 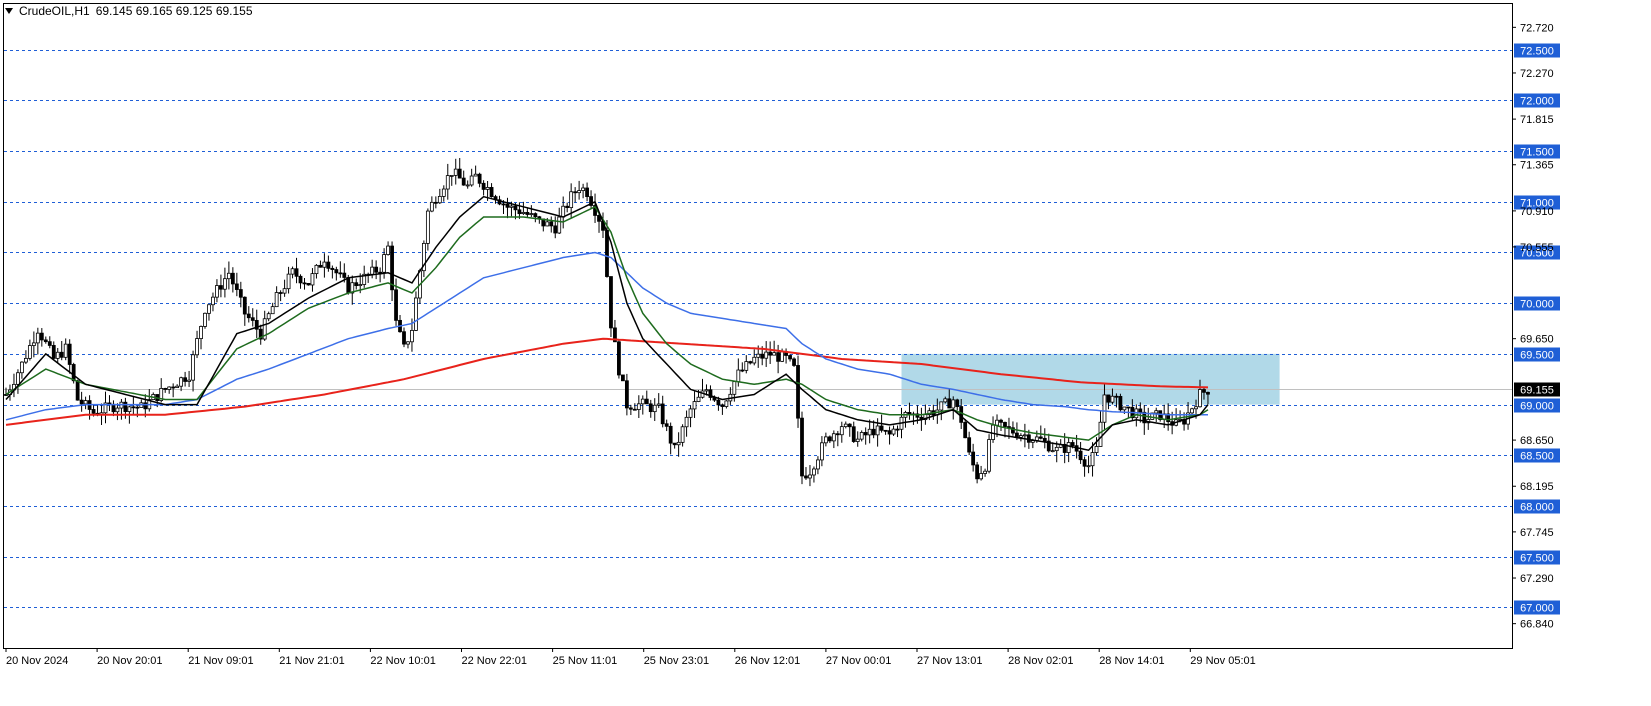 What do you see at coordinates (1537, 28) in the screenshot?
I see `y-tick-label: 72.720` at bounding box center [1537, 28].